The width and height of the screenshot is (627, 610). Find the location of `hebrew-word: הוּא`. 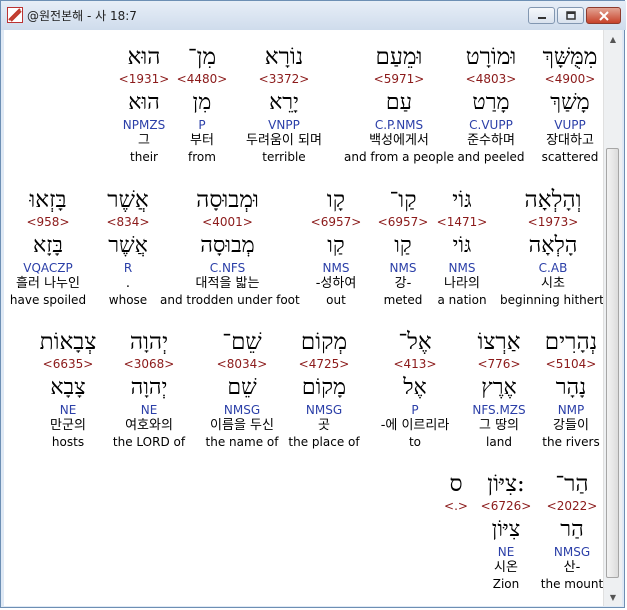

hebrew-word: הוּא is located at coordinates (144, 57).